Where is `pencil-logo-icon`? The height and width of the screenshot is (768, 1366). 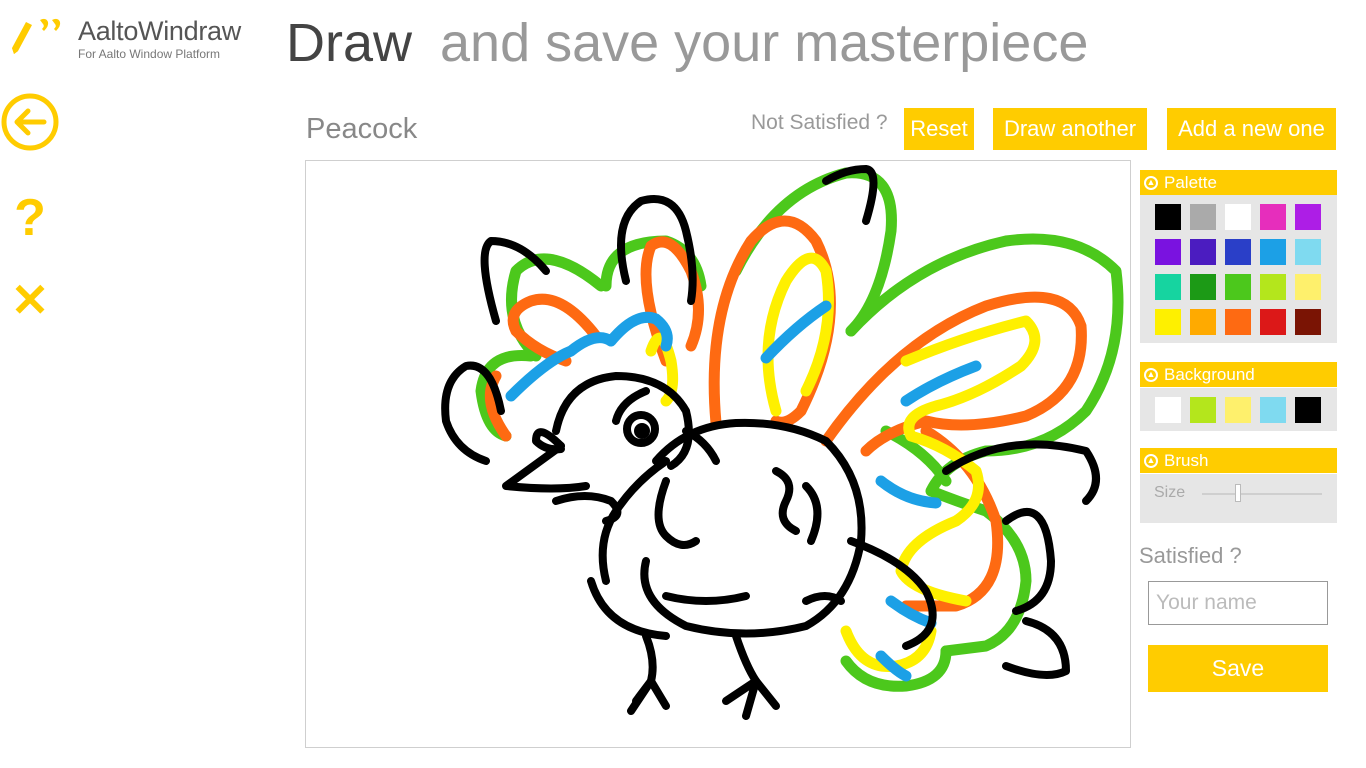 pencil-logo-icon is located at coordinates (36, 36).